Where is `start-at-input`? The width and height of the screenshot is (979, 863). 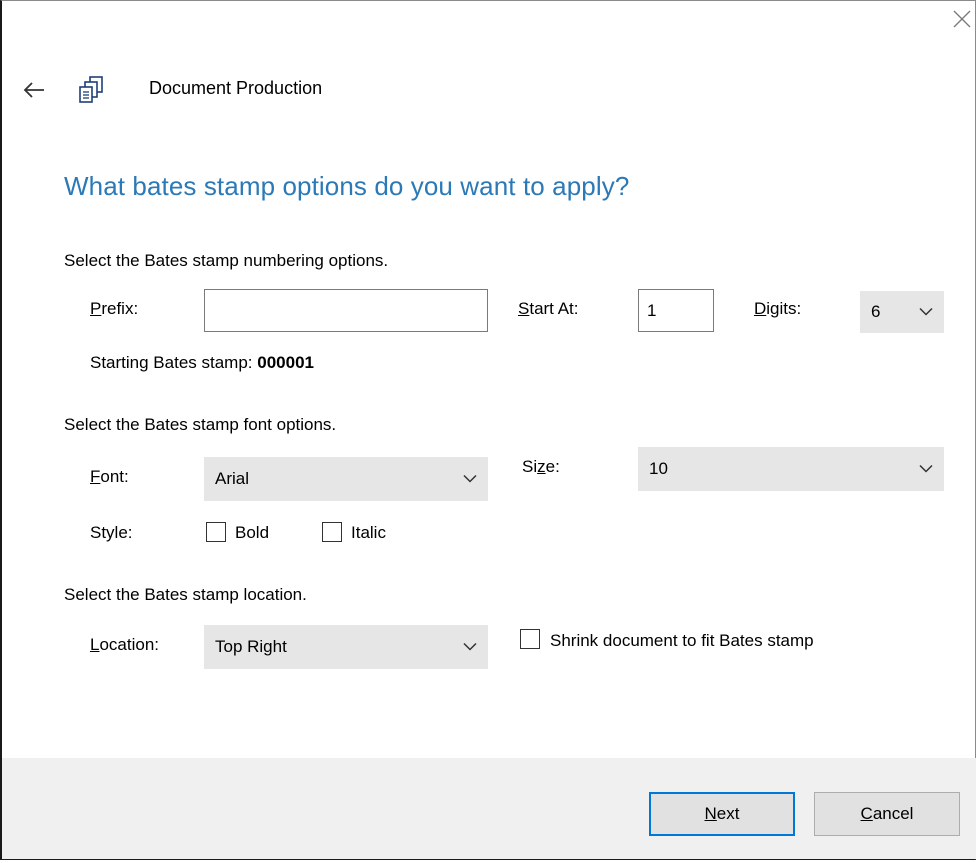 start-at-input is located at coordinates (676, 310).